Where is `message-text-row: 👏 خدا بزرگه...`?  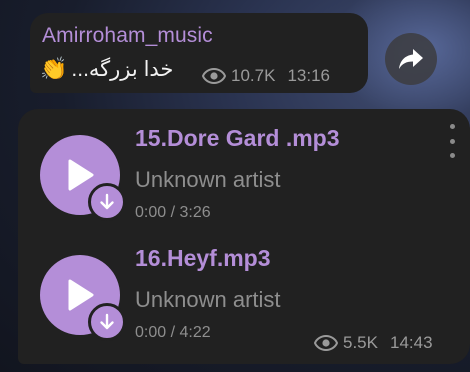 message-text-row: 👏 خدا بزرگه... is located at coordinates (106, 69).